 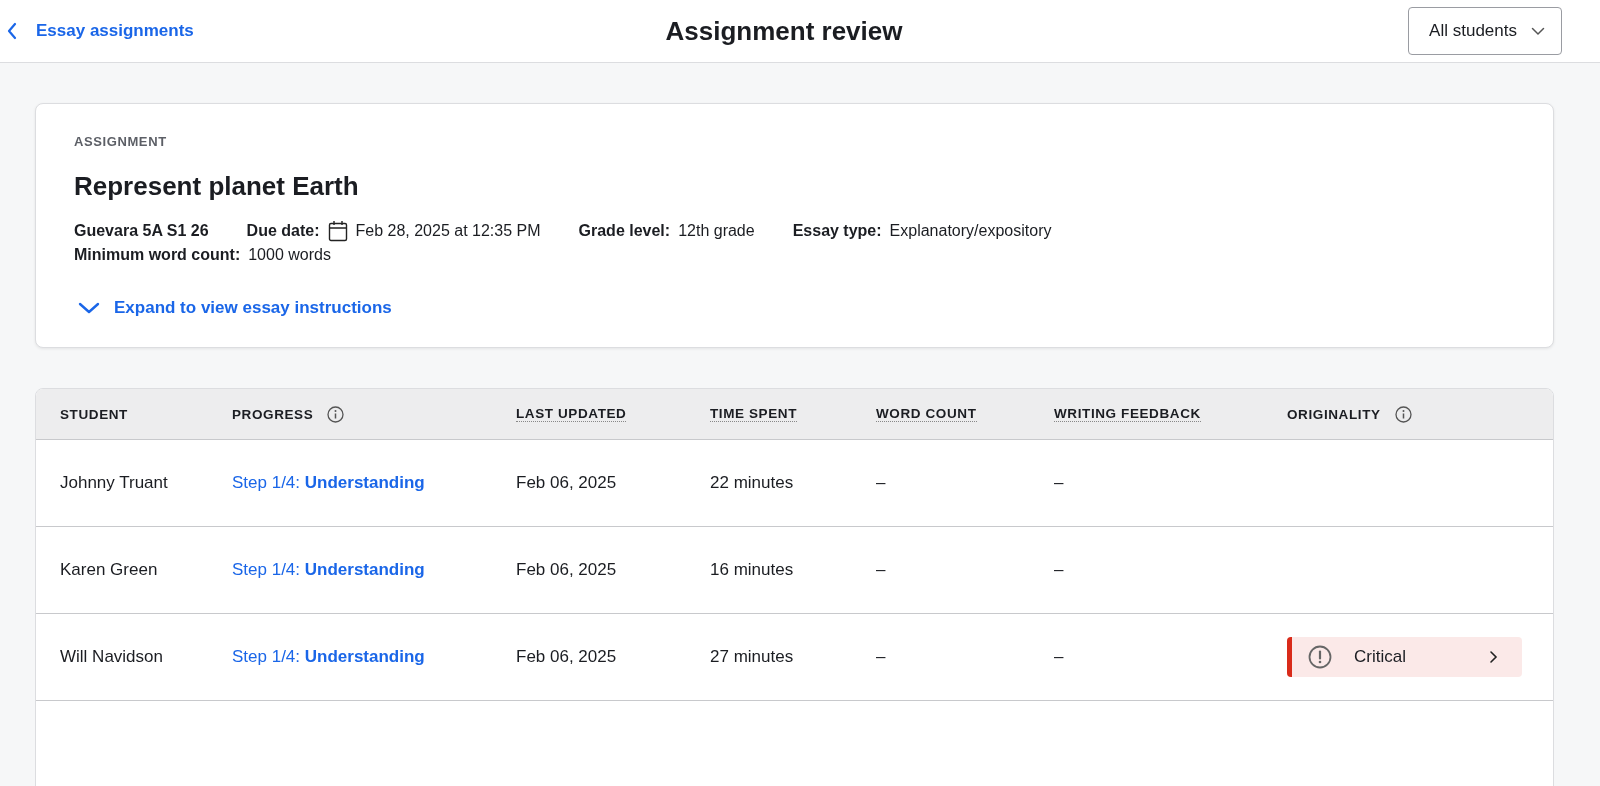 What do you see at coordinates (94, 414) in the screenshot?
I see `column-header: STUDENT` at bounding box center [94, 414].